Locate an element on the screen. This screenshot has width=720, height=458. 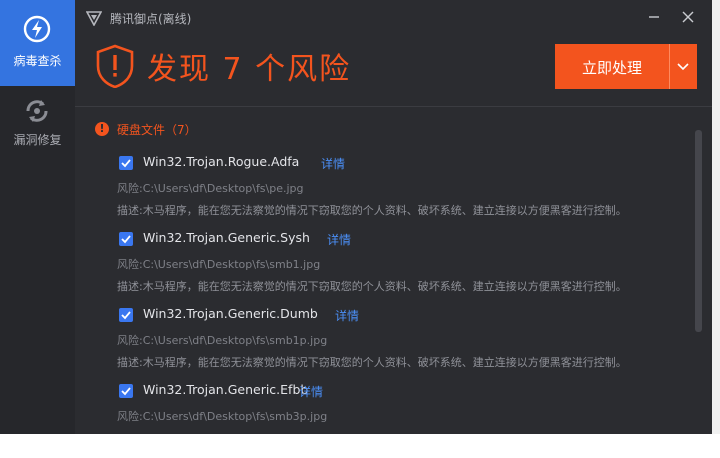
handle-now-button: 立即处理 is located at coordinates (626, 66).